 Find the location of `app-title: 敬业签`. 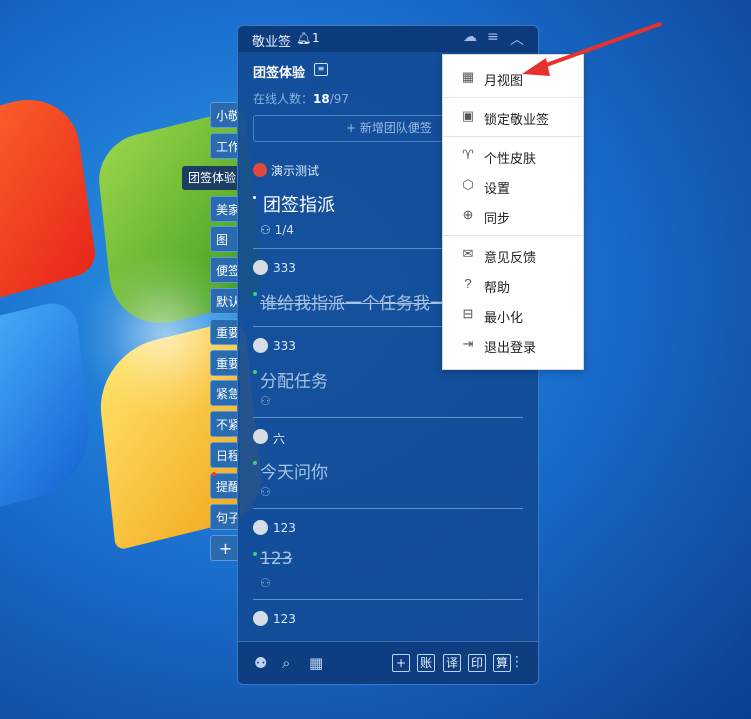

app-title: 敬业签 is located at coordinates (272, 42).